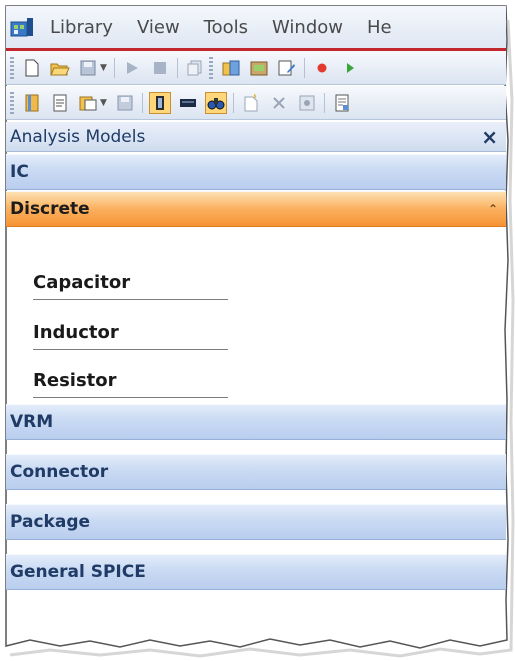 Image resolution: width=515 pixels, height=661 pixels. I want to click on panel-icon, so click(159, 102).